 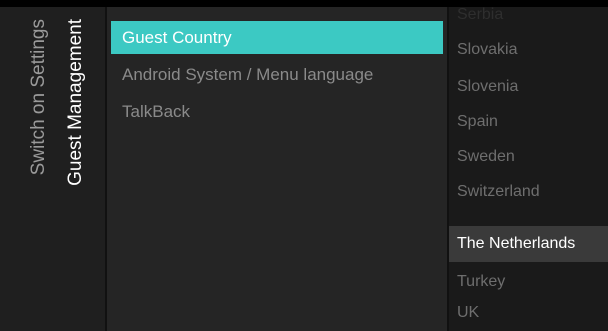 What do you see at coordinates (528, 156) in the screenshot?
I see `list-item-country: Sweden` at bounding box center [528, 156].